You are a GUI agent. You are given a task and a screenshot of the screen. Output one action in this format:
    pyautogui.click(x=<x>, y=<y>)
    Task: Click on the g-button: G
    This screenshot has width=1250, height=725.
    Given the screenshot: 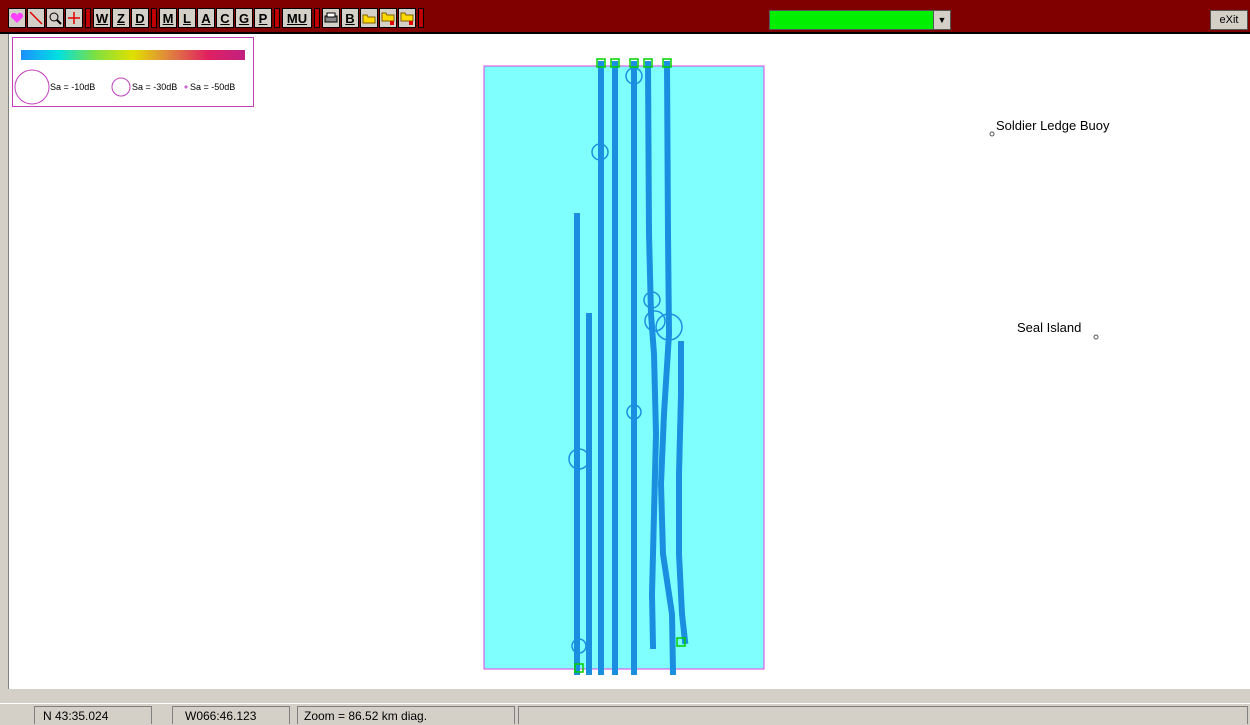 What is the action you would take?
    pyautogui.click(x=244, y=18)
    